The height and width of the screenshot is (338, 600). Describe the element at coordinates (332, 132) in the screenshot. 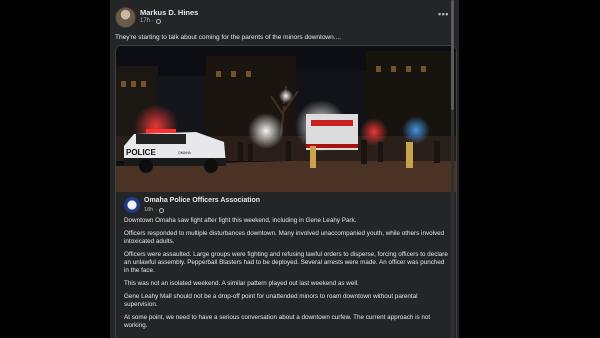

I see `ambulance` at that location.